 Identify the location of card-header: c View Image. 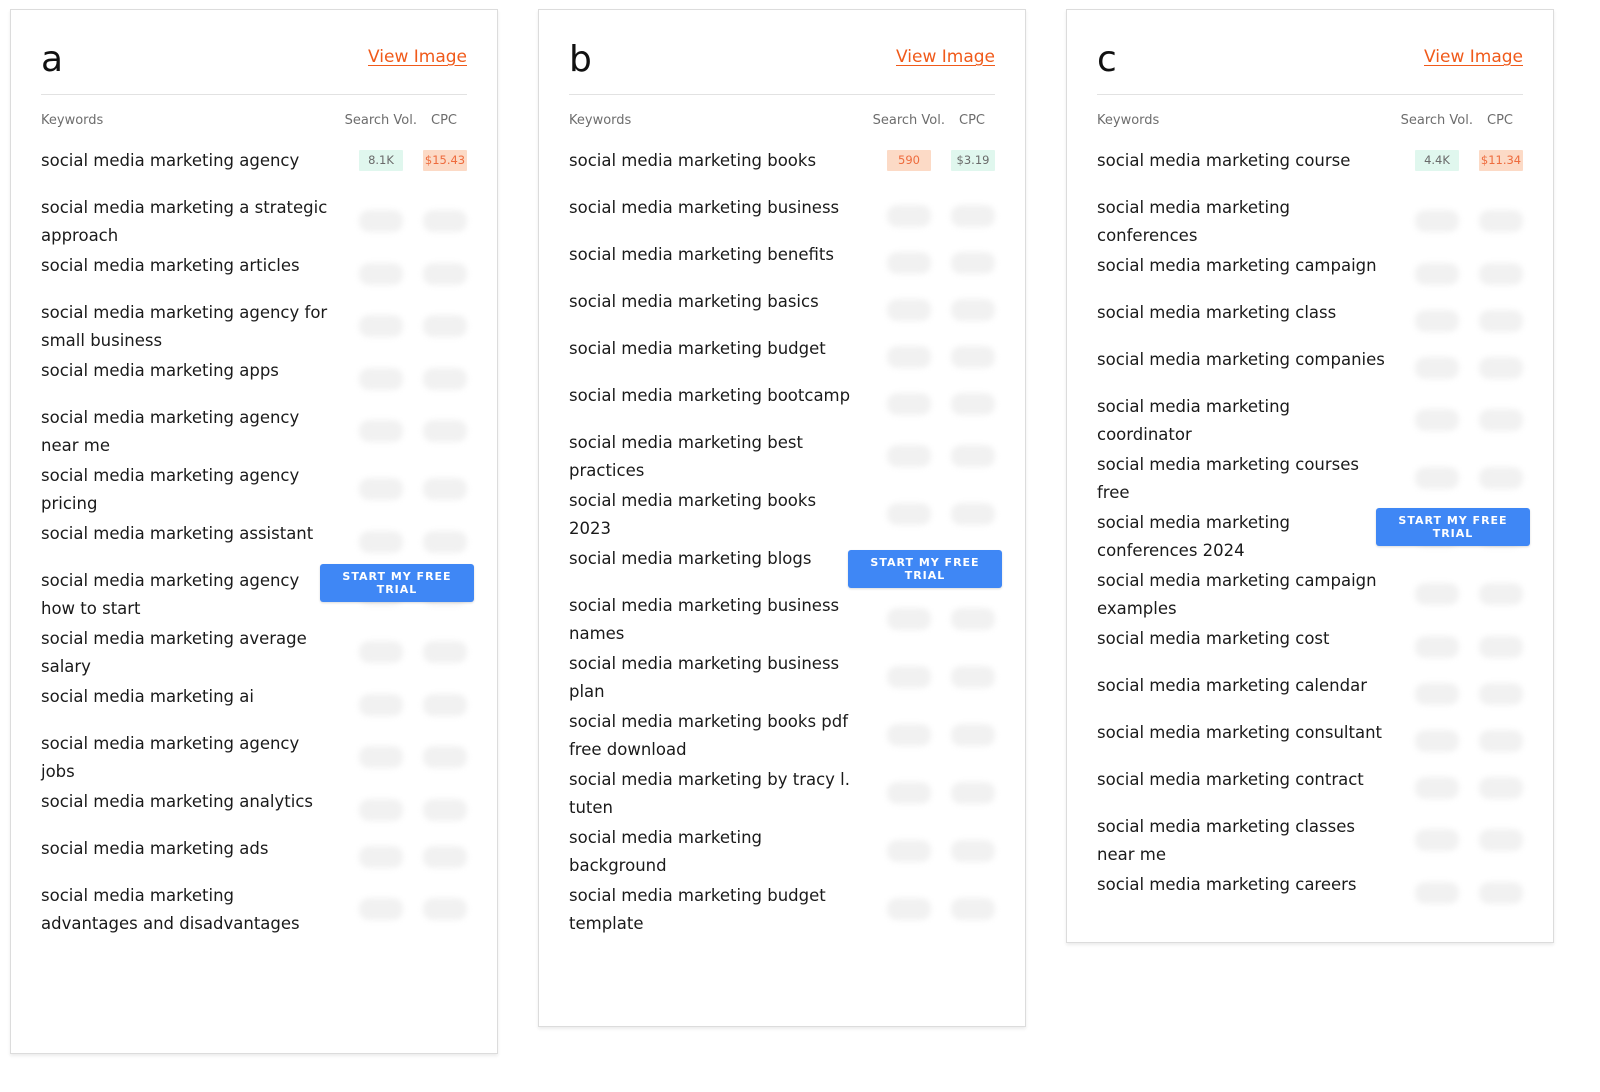
(1310, 52).